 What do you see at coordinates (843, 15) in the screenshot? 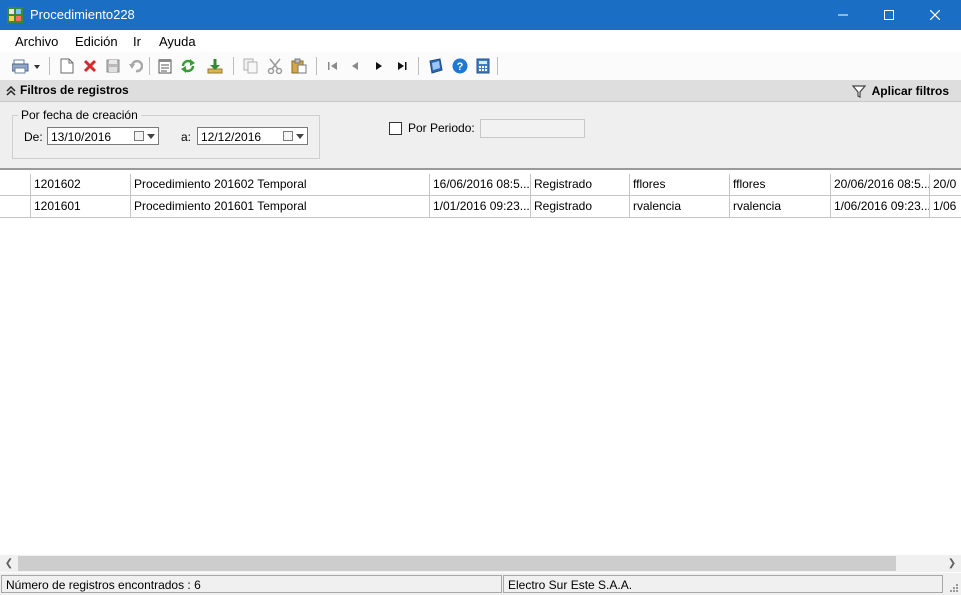
I see `minimize-button` at bounding box center [843, 15].